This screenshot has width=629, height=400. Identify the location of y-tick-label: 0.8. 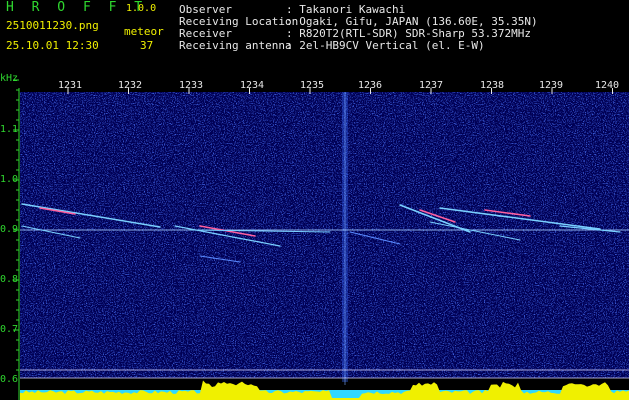
(9, 279).